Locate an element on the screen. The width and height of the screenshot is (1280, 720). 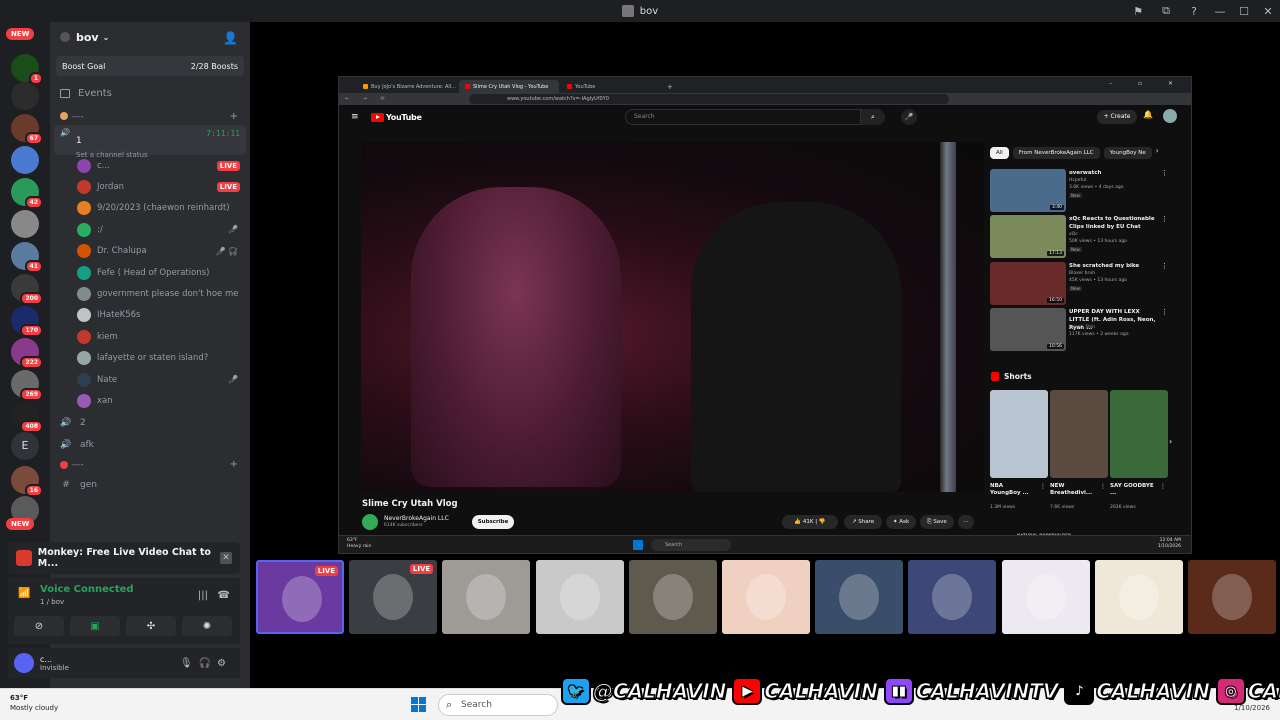
server-icon-3: 67 is located at coordinates (27, 129).